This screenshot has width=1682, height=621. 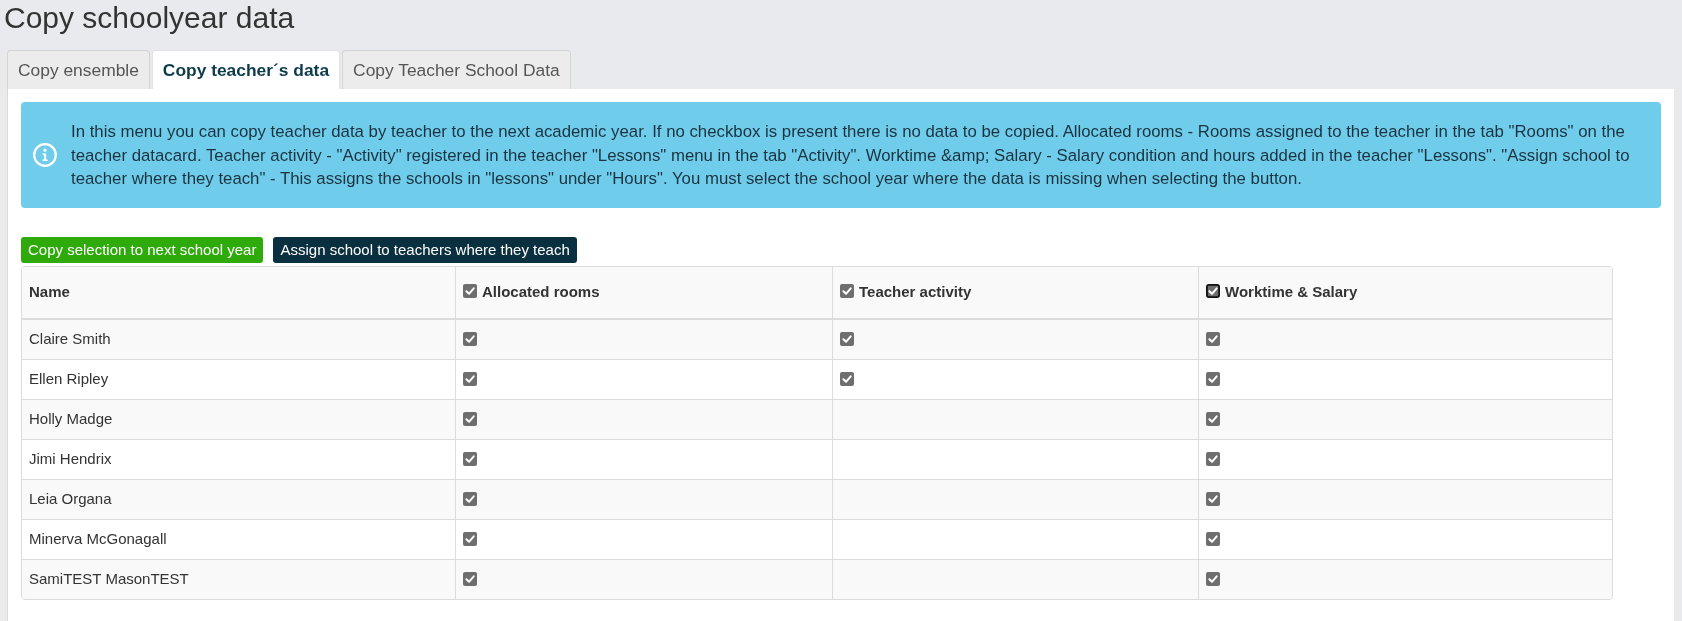 I want to click on table-cell: SamiTEST MasonTEST, so click(x=238, y=578).